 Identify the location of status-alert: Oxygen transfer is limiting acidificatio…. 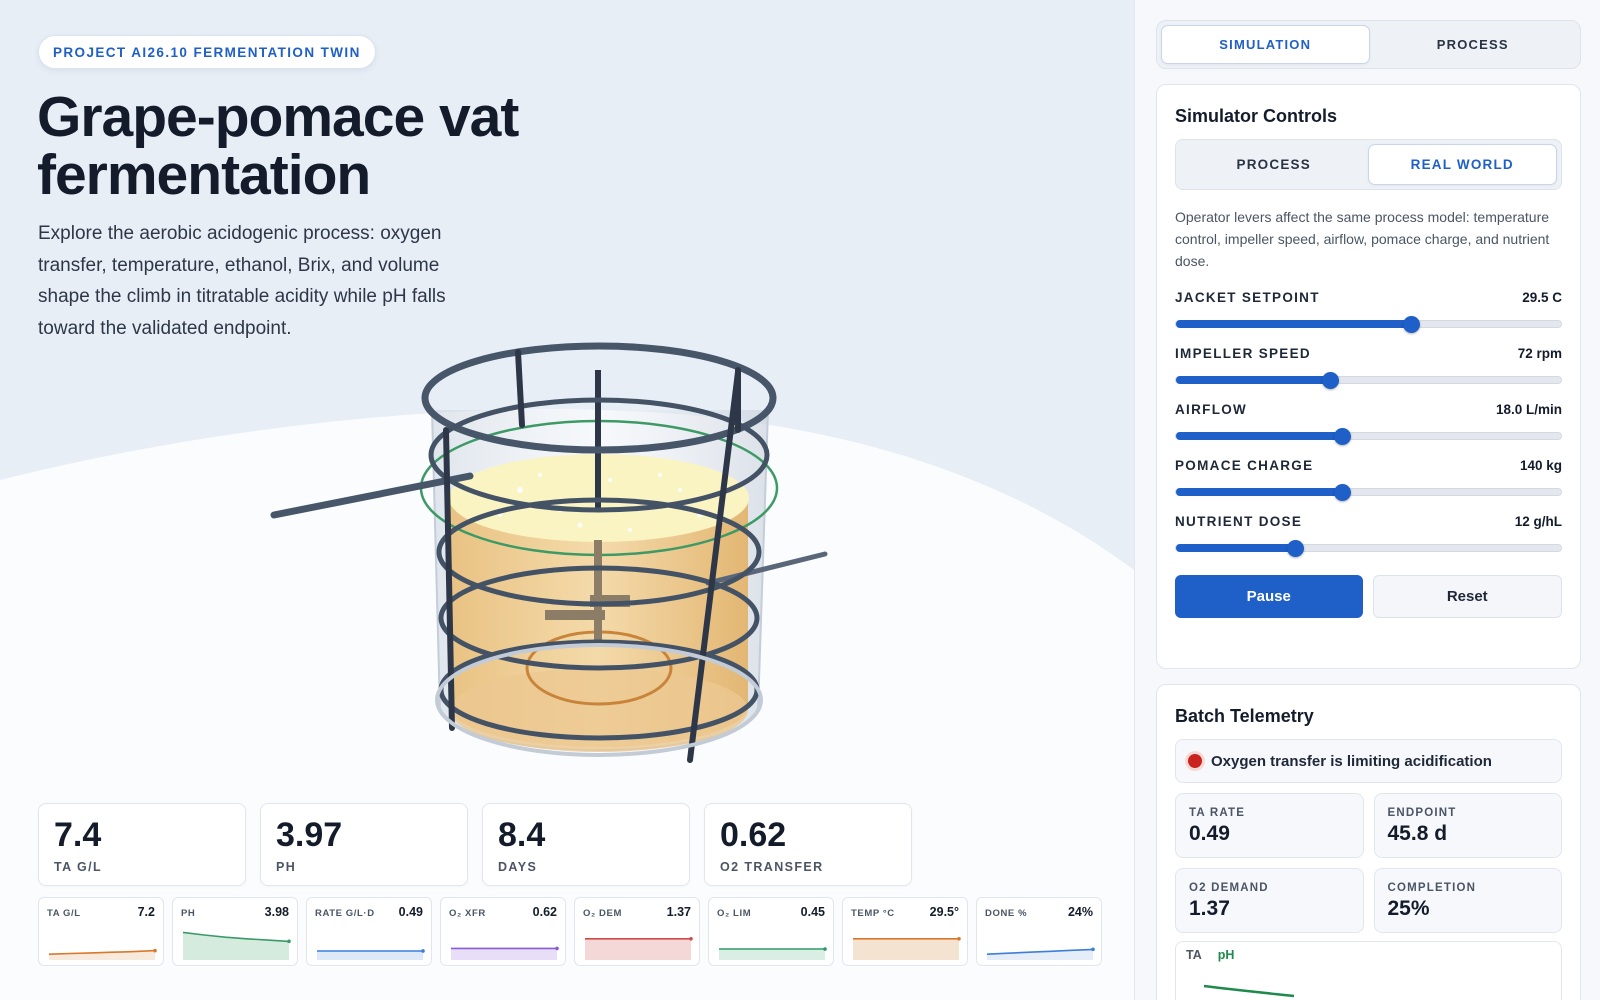
(1368, 761).